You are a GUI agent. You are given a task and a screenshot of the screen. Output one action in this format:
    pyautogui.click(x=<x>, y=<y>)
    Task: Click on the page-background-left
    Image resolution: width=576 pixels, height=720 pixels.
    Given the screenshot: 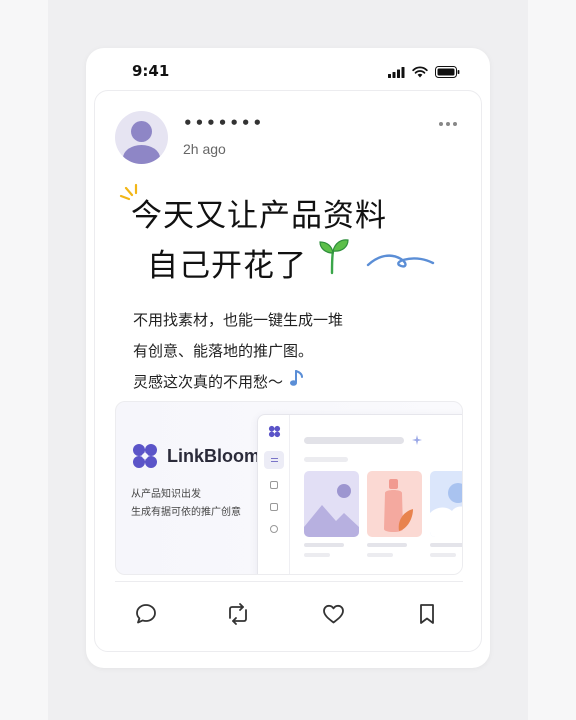 What is the action you would take?
    pyautogui.click(x=24, y=360)
    